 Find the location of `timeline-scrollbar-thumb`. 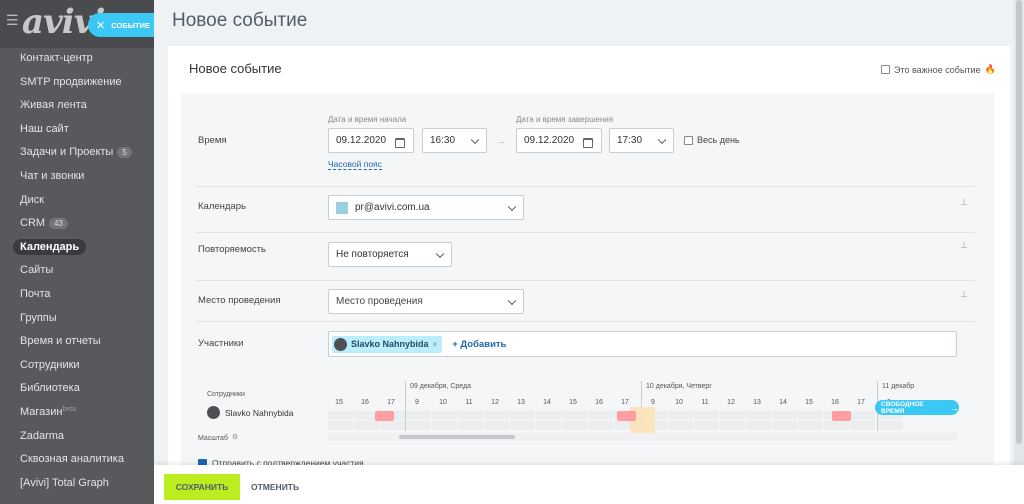

timeline-scrollbar-thumb is located at coordinates (457, 437).